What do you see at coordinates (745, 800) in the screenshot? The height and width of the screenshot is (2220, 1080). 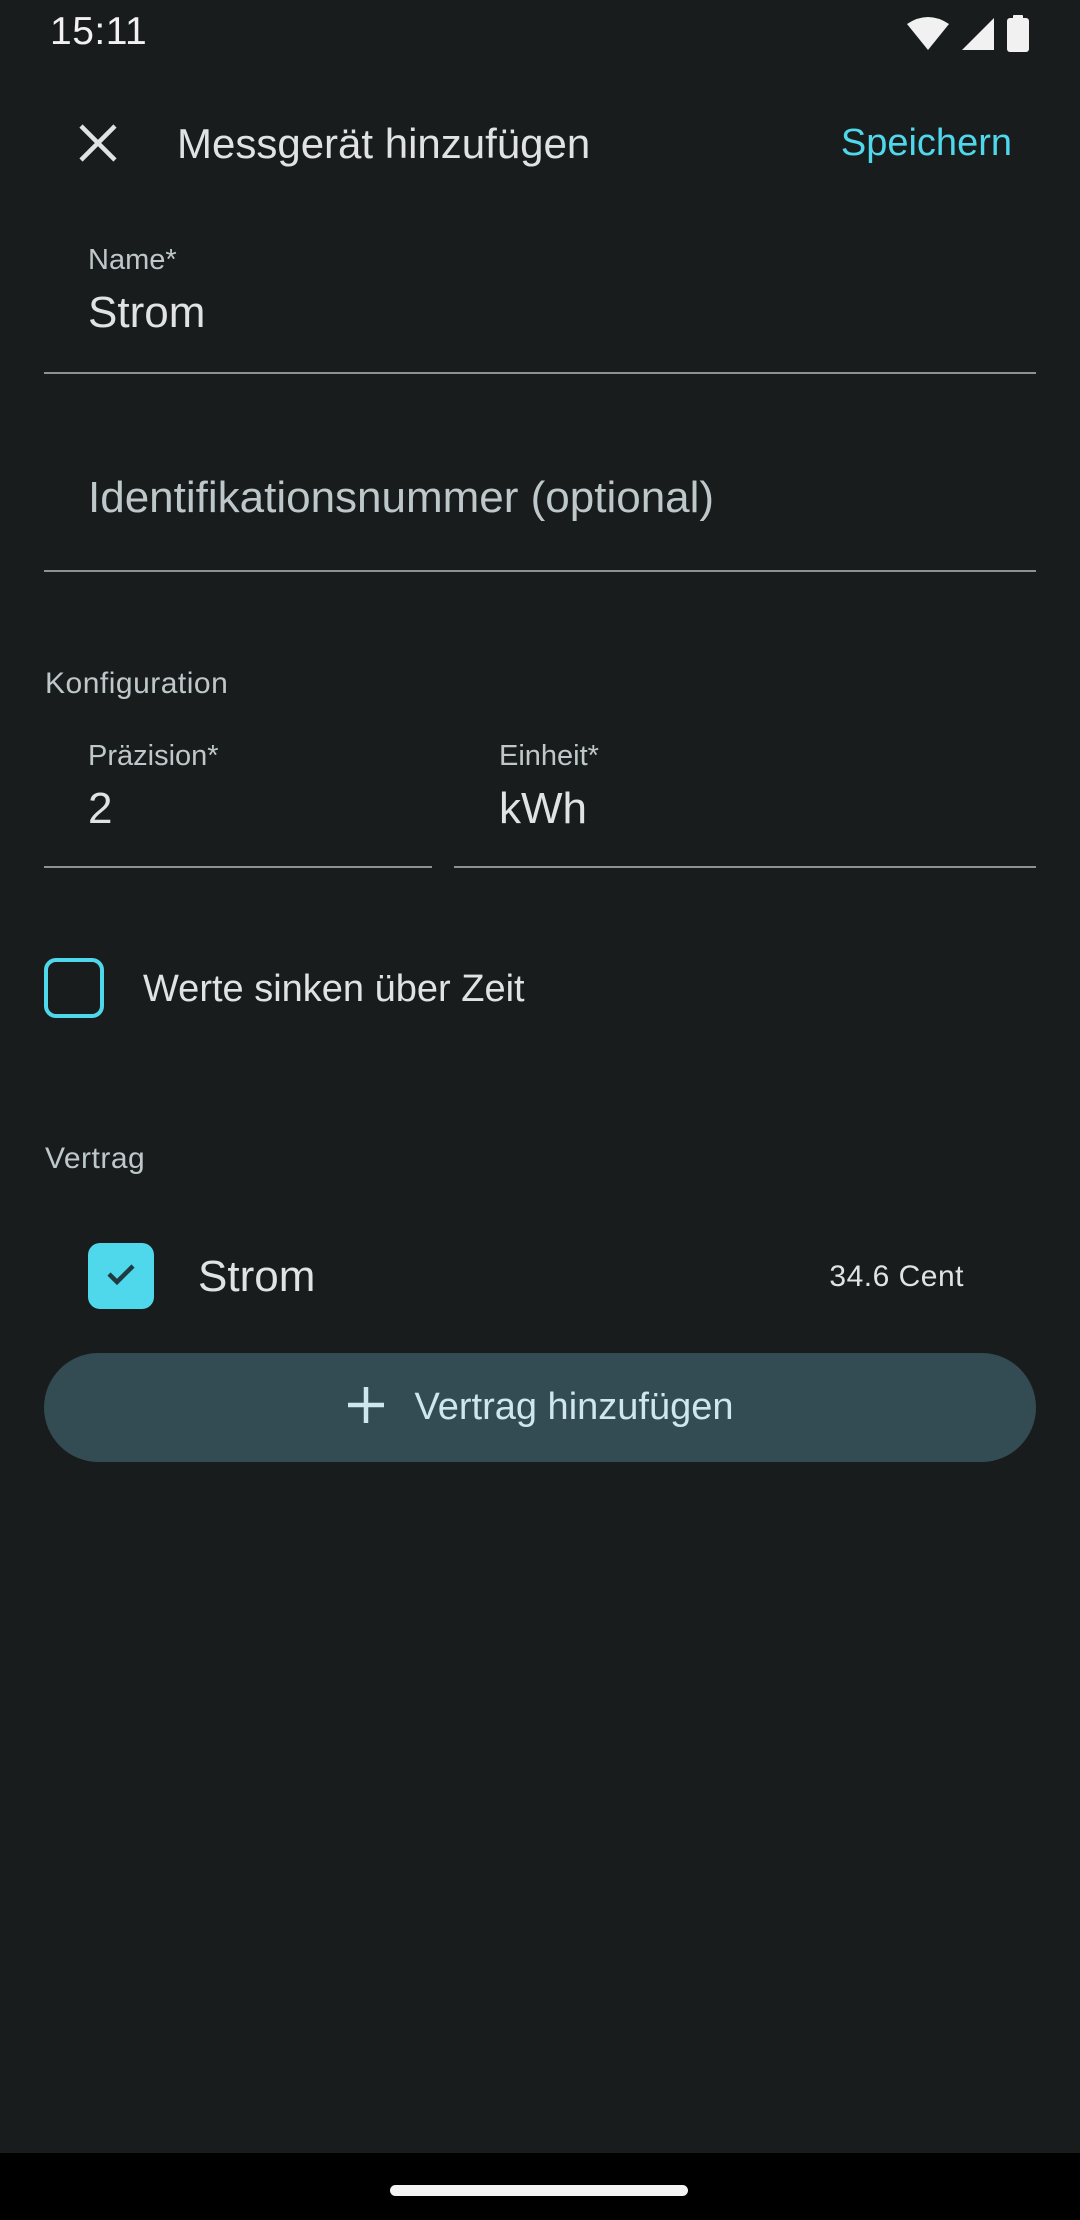 I see `unit-field: Einheit* kWh` at bounding box center [745, 800].